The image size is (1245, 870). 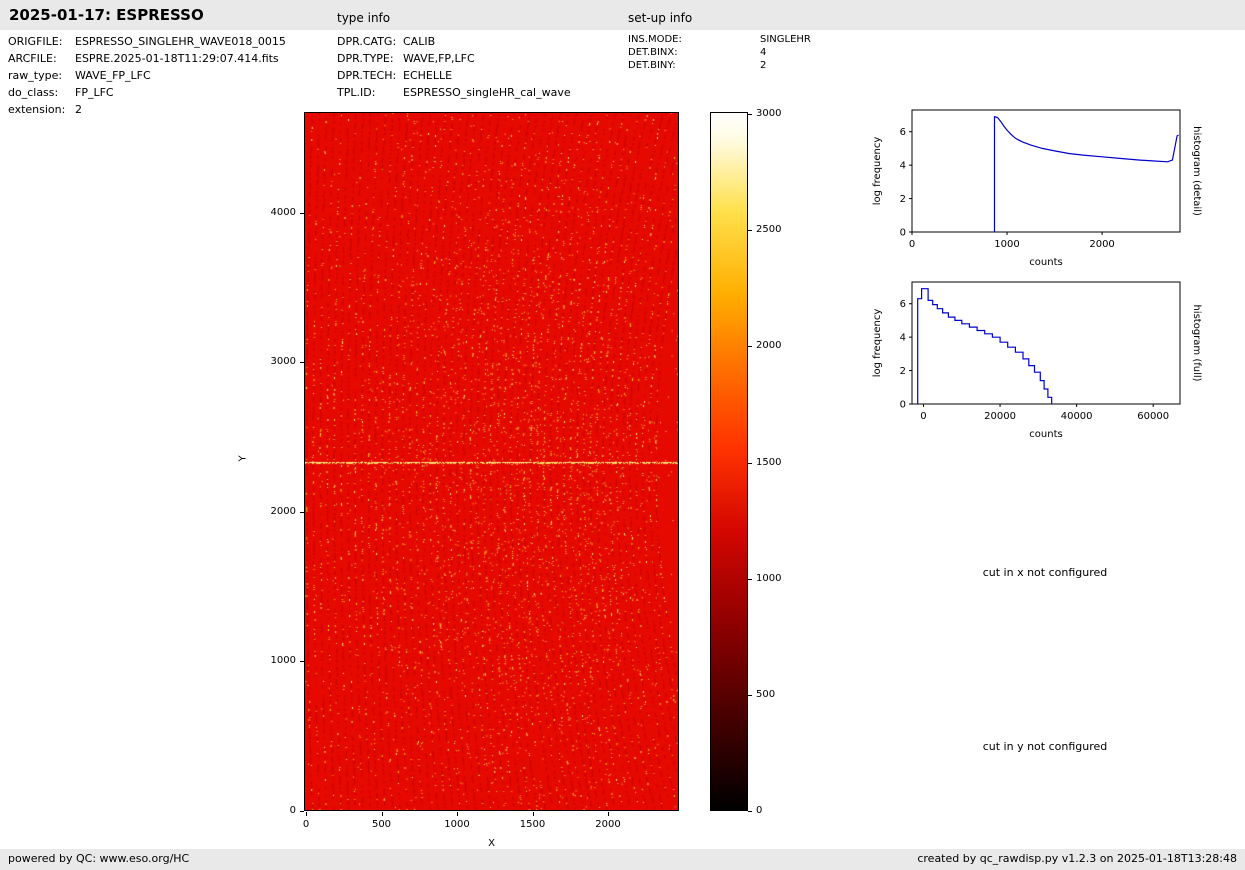 I want to click on meta-row-tplid: TPL.ID: ESPRESSO_singleHR_cal_wave, so click(x=454, y=92).